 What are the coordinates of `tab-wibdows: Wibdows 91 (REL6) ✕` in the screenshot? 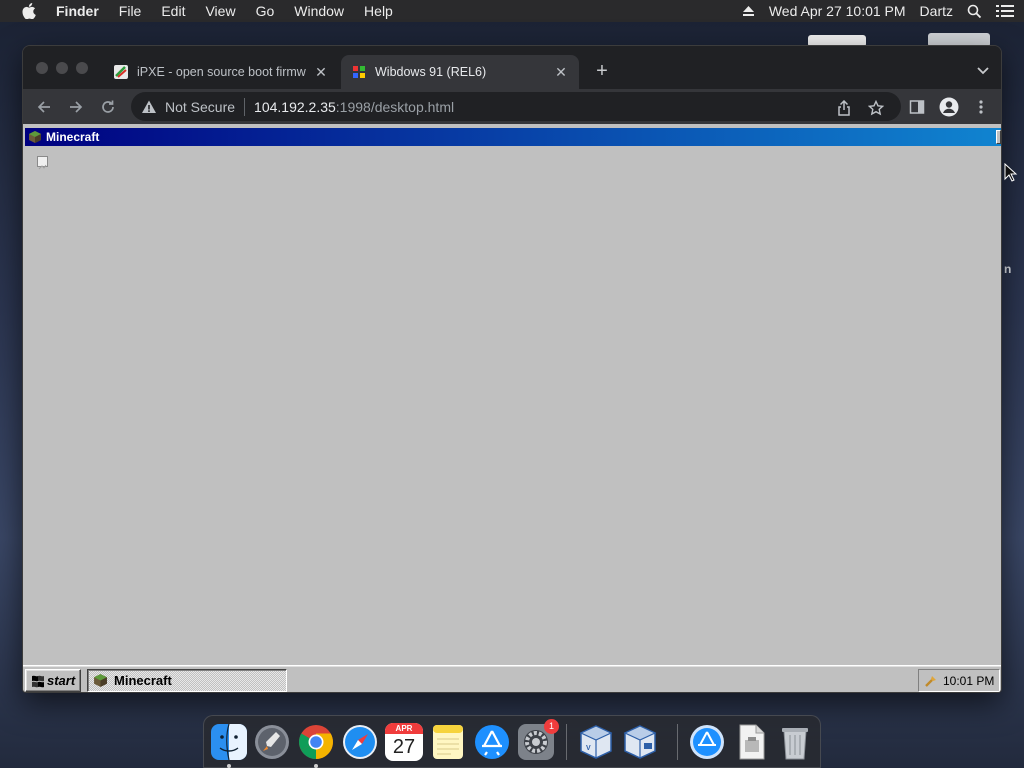 It's located at (460, 72).